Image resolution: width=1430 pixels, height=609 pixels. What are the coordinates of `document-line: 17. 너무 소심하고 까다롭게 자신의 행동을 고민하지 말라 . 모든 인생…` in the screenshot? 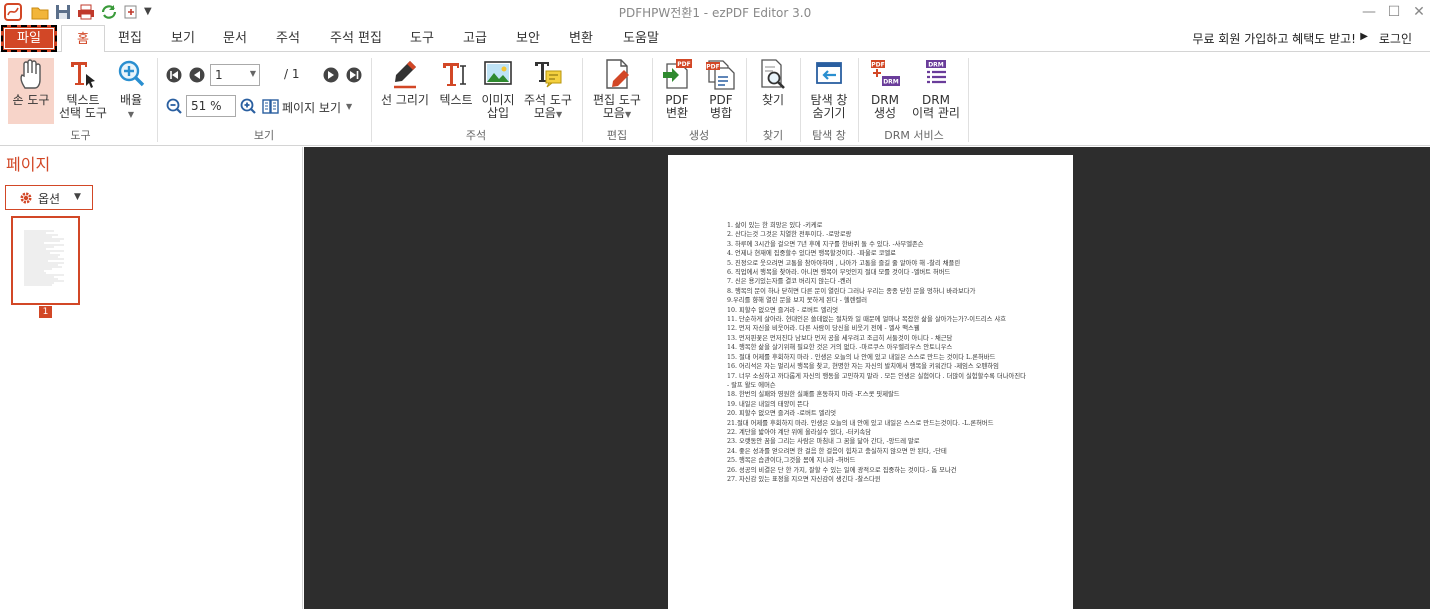 It's located at (876, 380).